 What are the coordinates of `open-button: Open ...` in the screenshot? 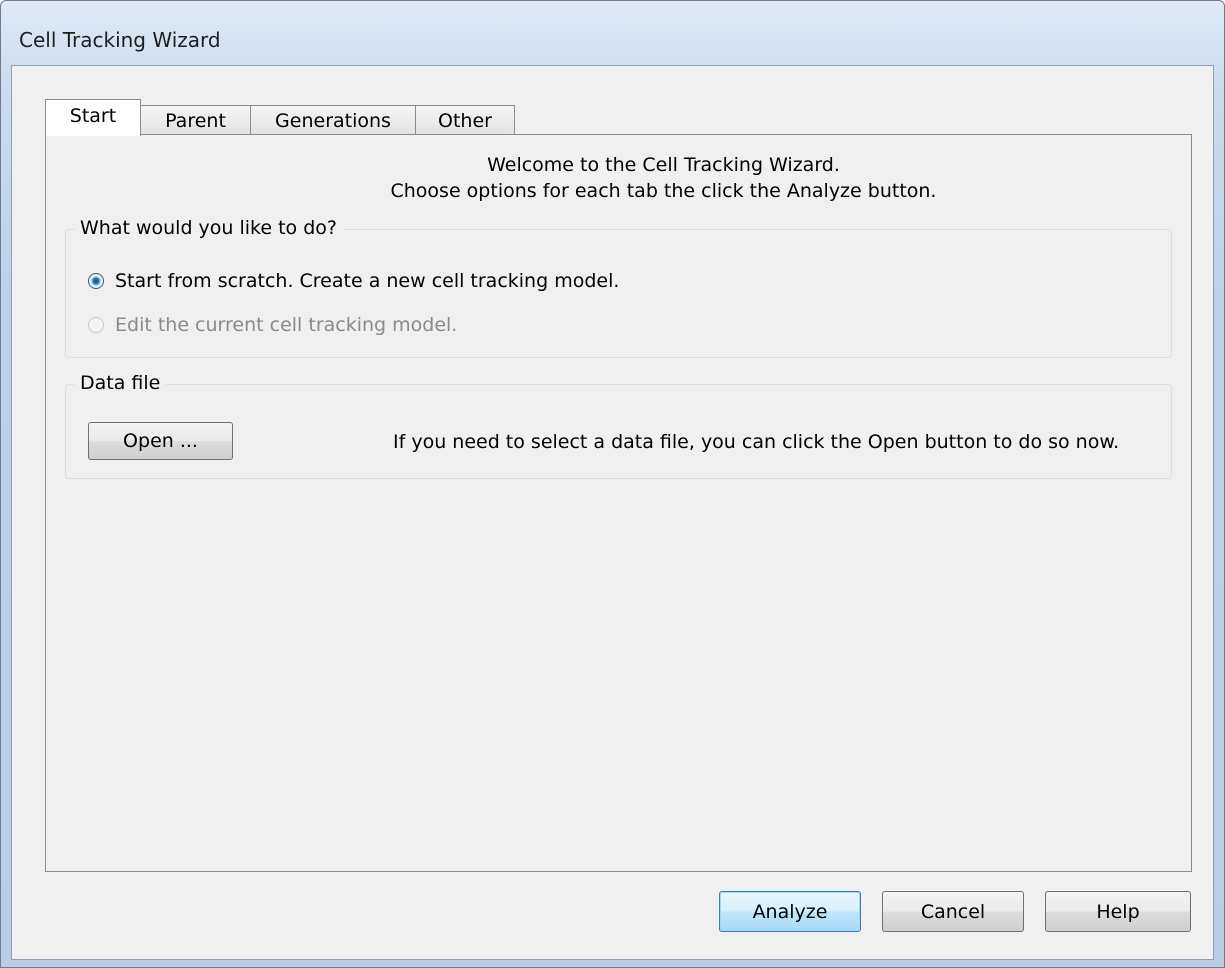 It's located at (160, 441).